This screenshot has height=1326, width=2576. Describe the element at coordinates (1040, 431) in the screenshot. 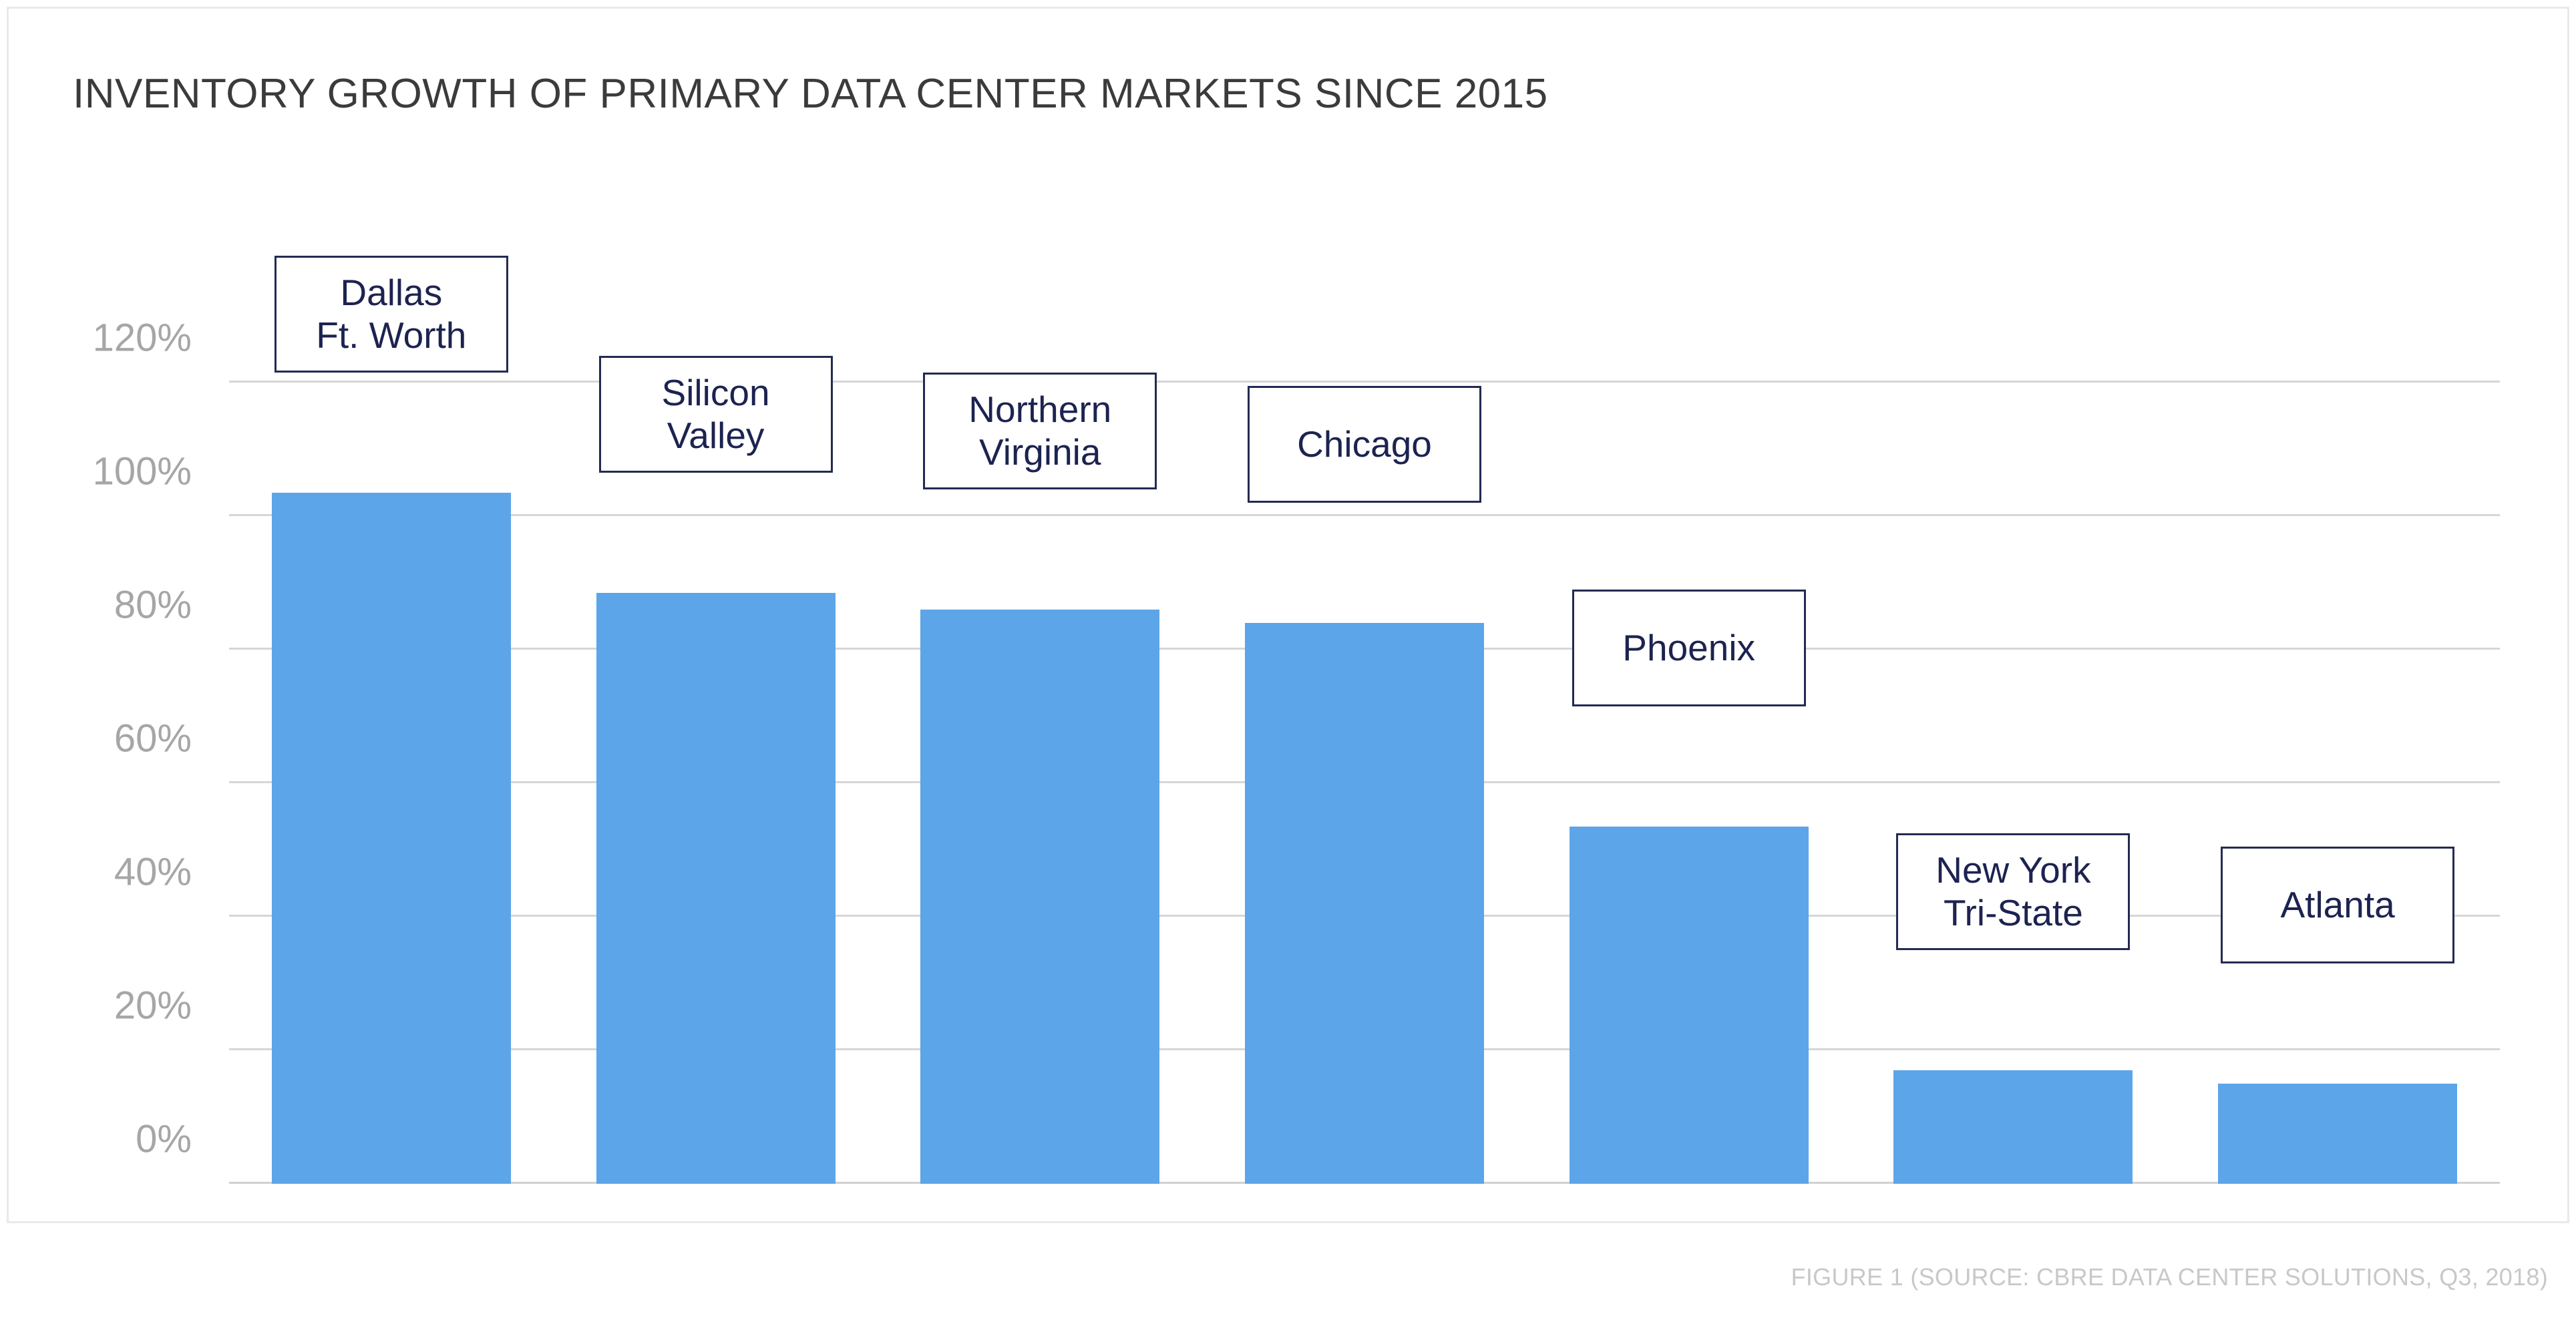

I see `bar-category-label: Northern Virginia` at that location.